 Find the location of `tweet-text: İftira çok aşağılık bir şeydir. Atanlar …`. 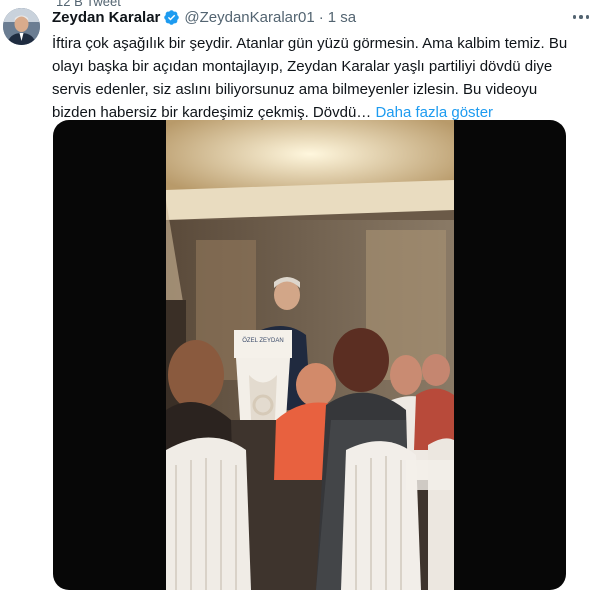

tweet-text: İftira çok aşağılık bir şeydir. Atanlar … is located at coordinates (312, 78).